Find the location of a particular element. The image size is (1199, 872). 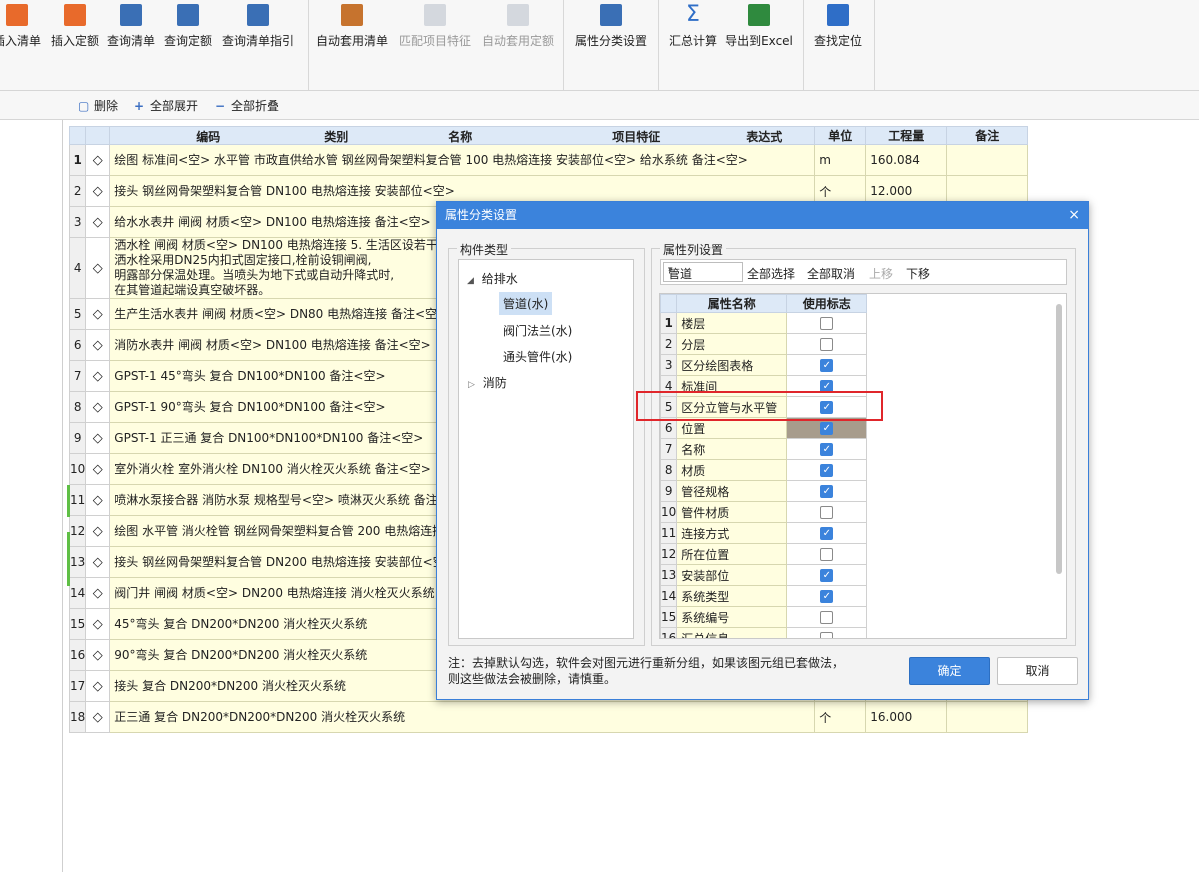

attribute-row: 2 分层 is located at coordinates (764, 344).